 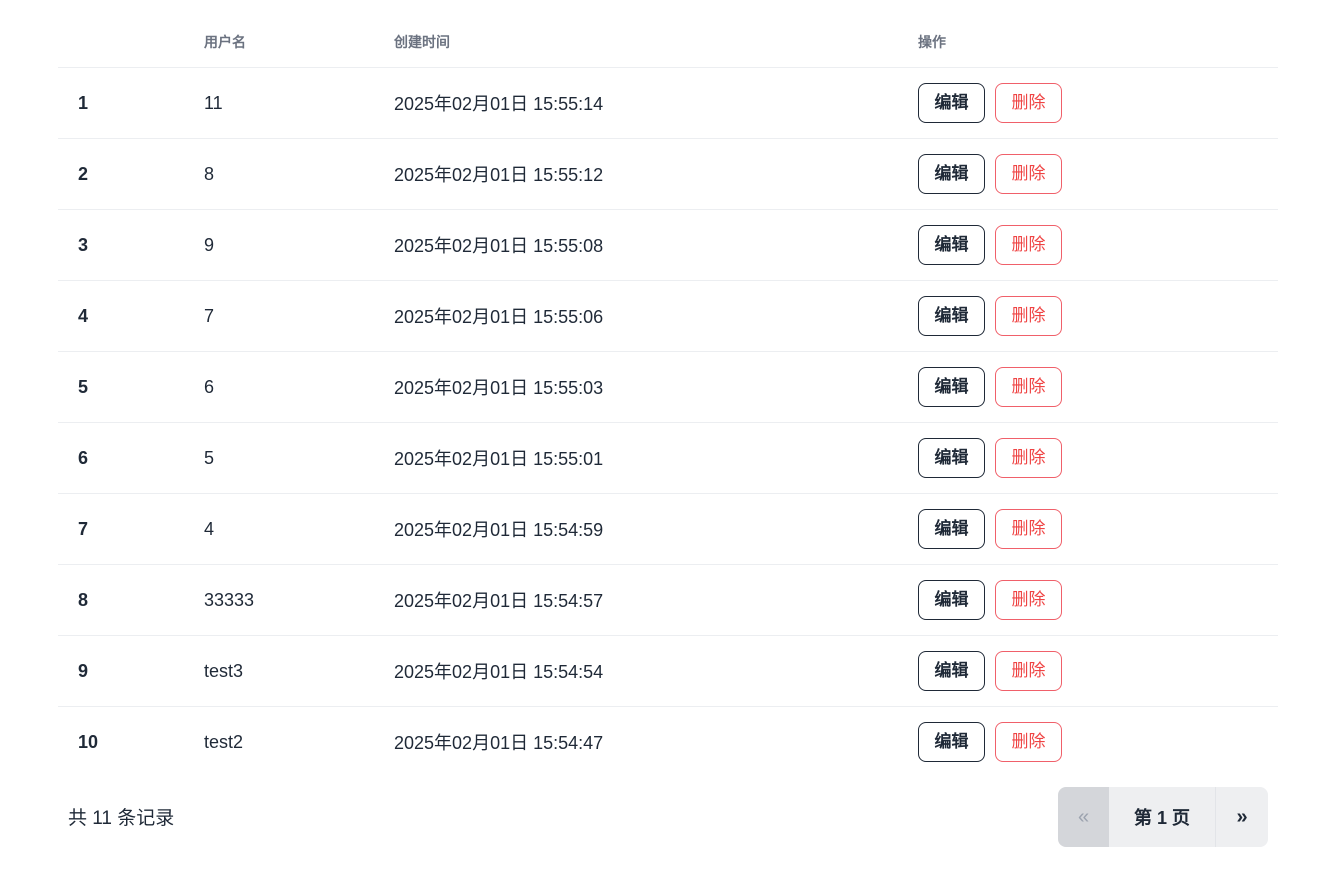 I want to click on table-row: 1 11 2025年02月01日 15:55:14 编辑 删除, so click(x=668, y=103).